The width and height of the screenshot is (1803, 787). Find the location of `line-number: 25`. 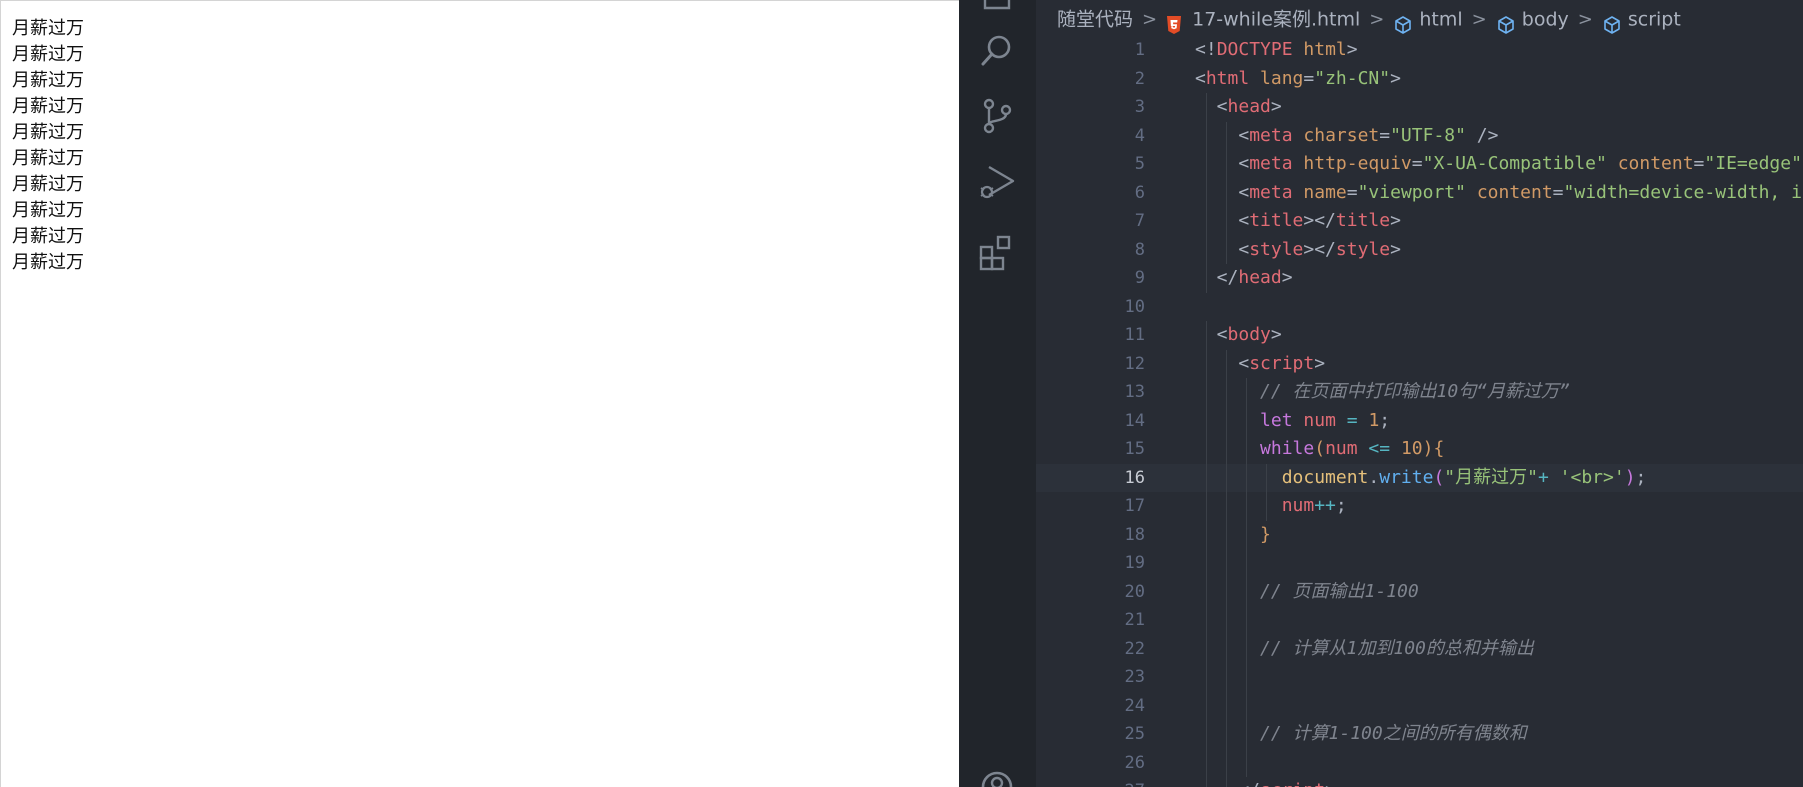

line-number: 25 is located at coordinates (1134, 734).